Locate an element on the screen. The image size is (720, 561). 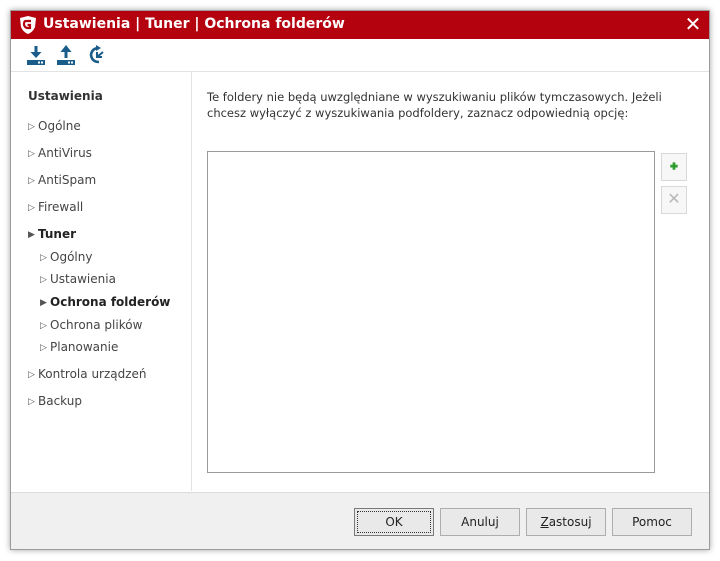
remove-icon: ✕ is located at coordinates (674, 199).